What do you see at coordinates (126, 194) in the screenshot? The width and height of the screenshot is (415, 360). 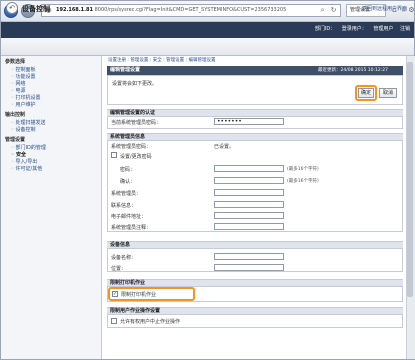 I see `sysmgr-id-label: 系统管理员：` at bounding box center [126, 194].